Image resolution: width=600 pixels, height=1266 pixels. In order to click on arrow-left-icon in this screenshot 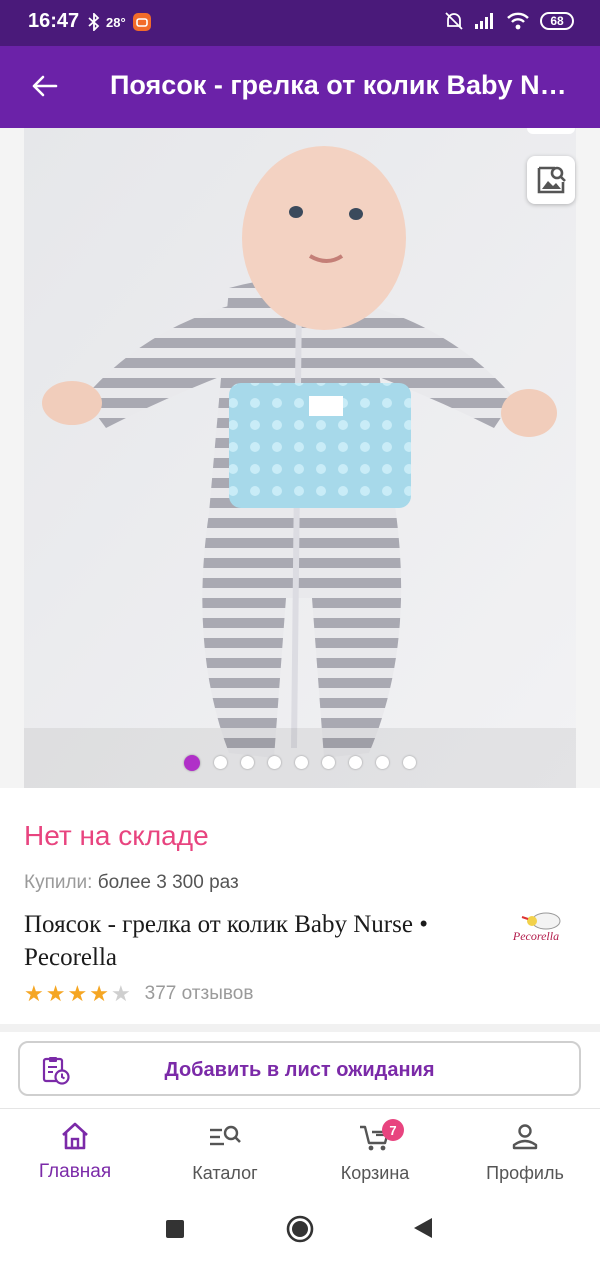, I will do `click(45, 86)`.